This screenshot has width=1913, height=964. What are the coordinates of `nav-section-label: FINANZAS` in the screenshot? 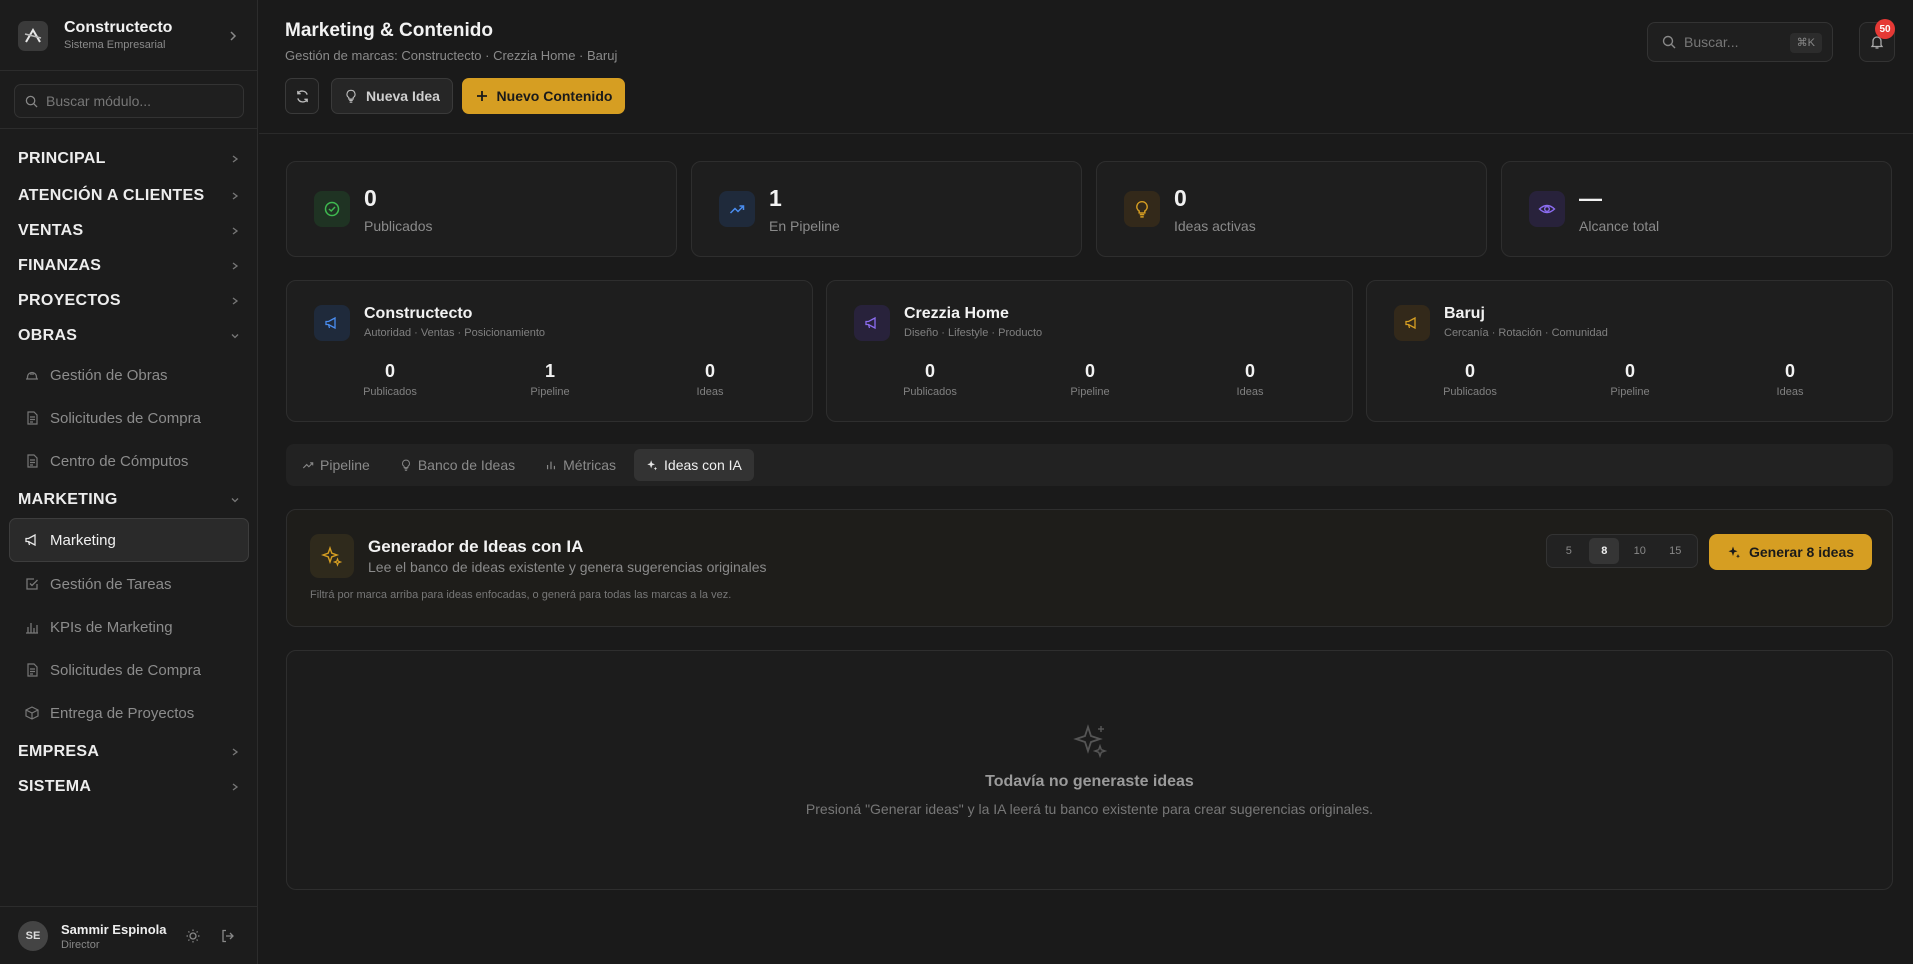 It's located at (60, 265).